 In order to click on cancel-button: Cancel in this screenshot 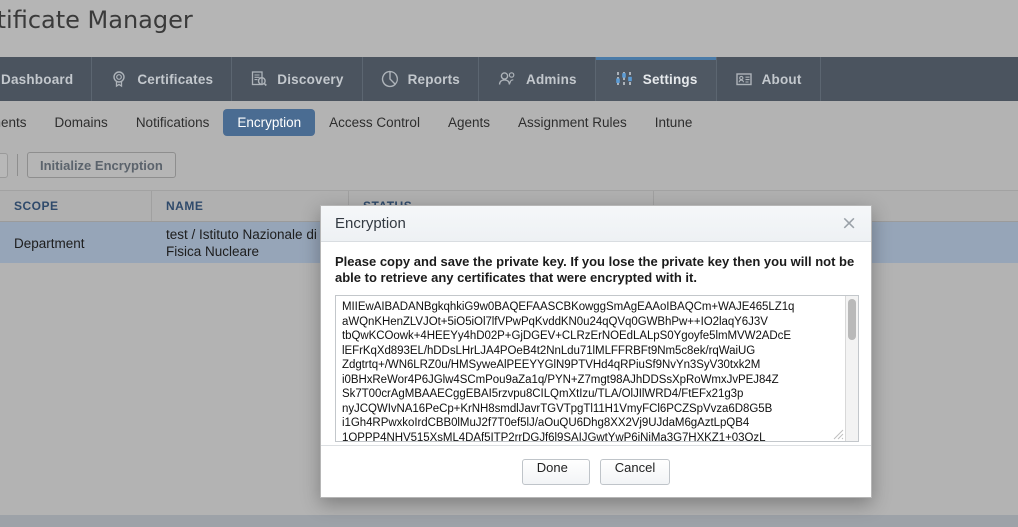, I will do `click(635, 471)`.